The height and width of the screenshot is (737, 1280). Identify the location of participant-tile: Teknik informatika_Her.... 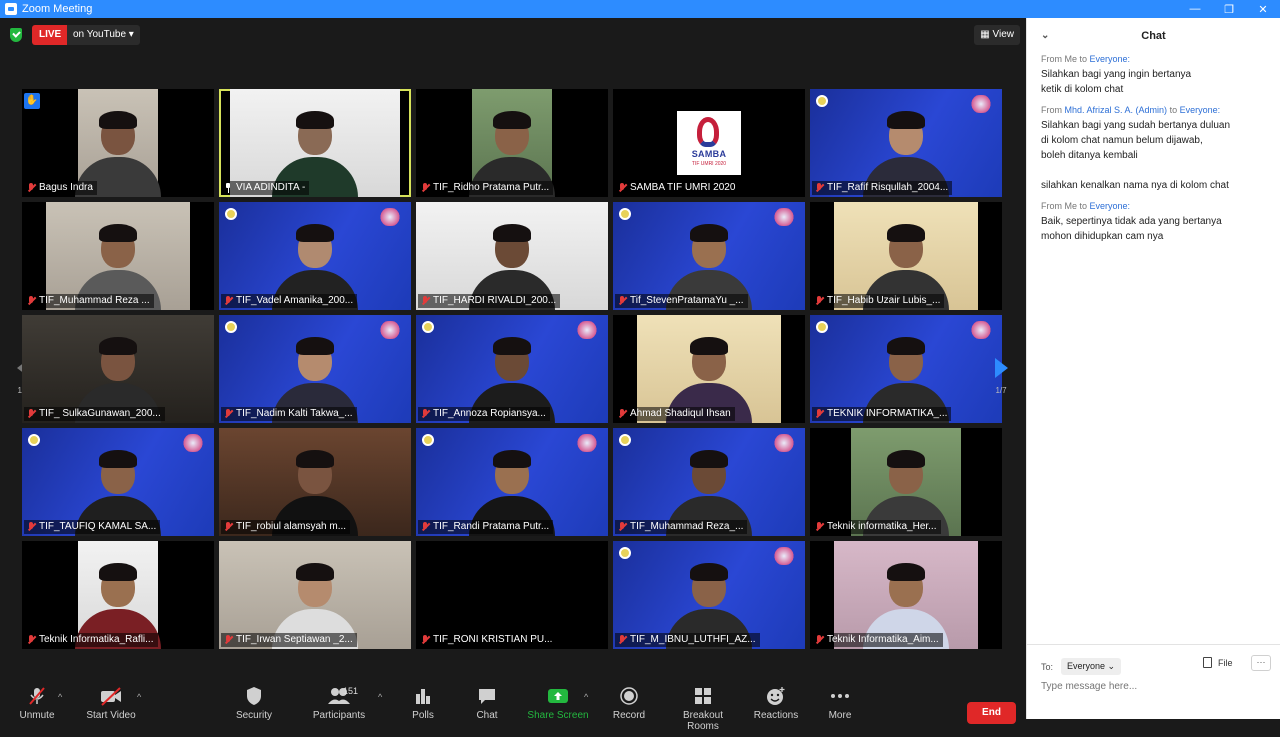
(906, 482).